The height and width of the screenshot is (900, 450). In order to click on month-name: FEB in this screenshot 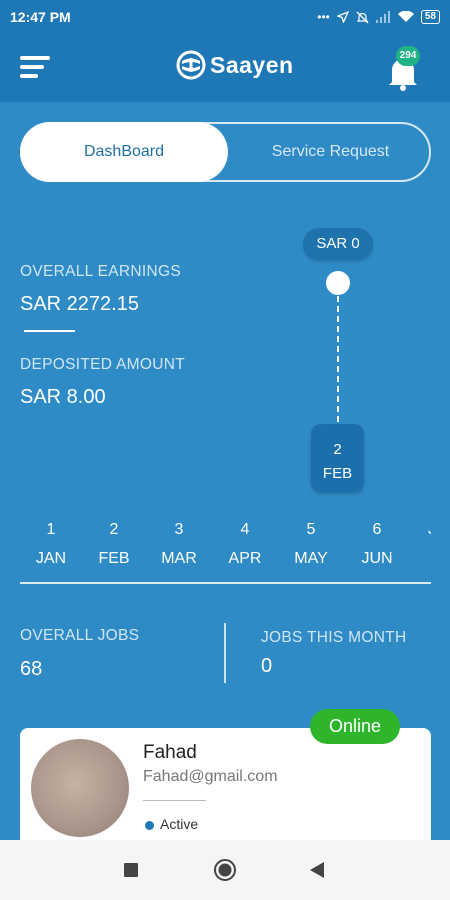, I will do `click(114, 558)`.